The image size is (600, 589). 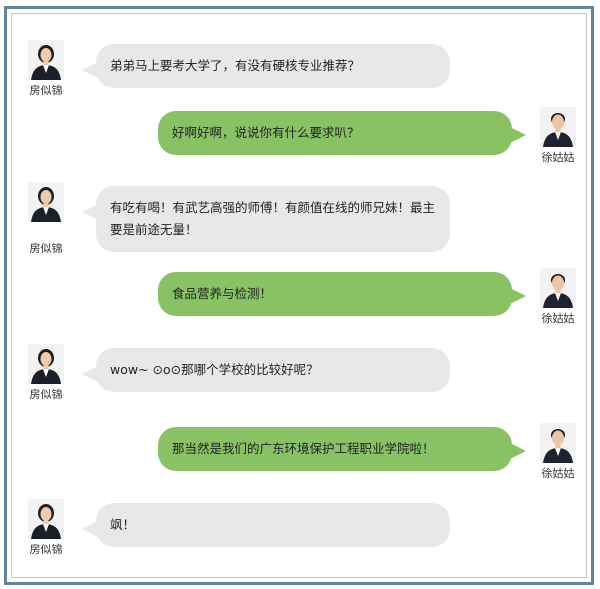 I want to click on message-bubble: 食品营养与检测！, so click(x=342, y=294).